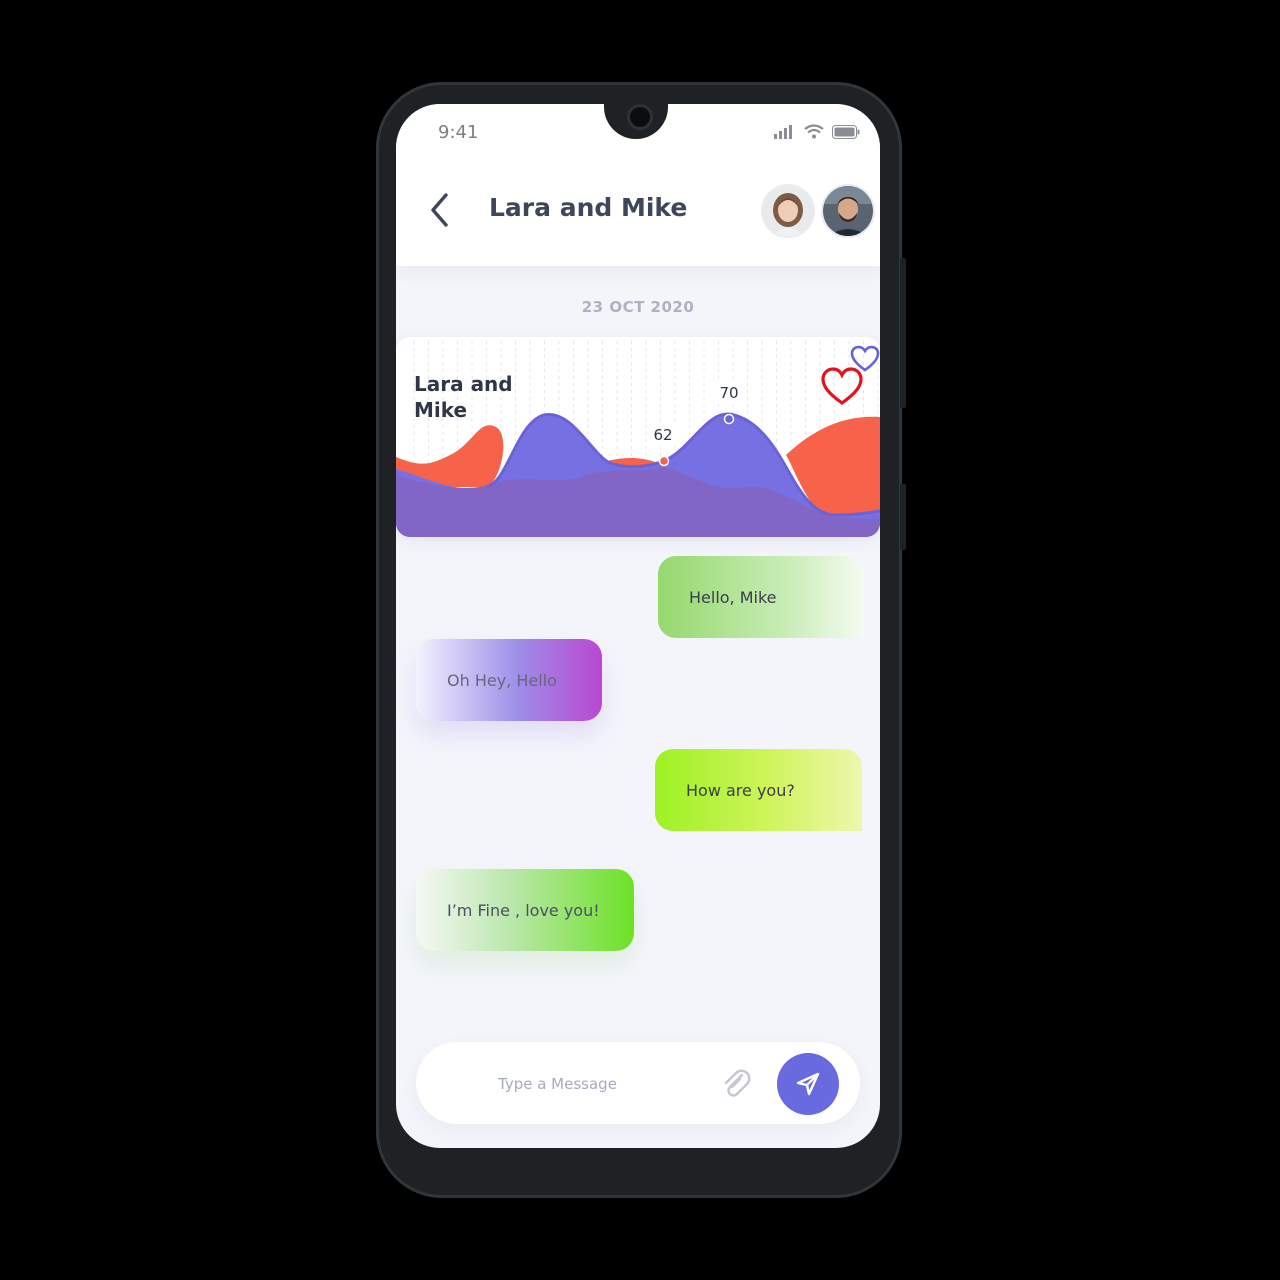 Image resolution: width=1280 pixels, height=1280 pixels. I want to click on avatar-man-image, so click(848, 211).